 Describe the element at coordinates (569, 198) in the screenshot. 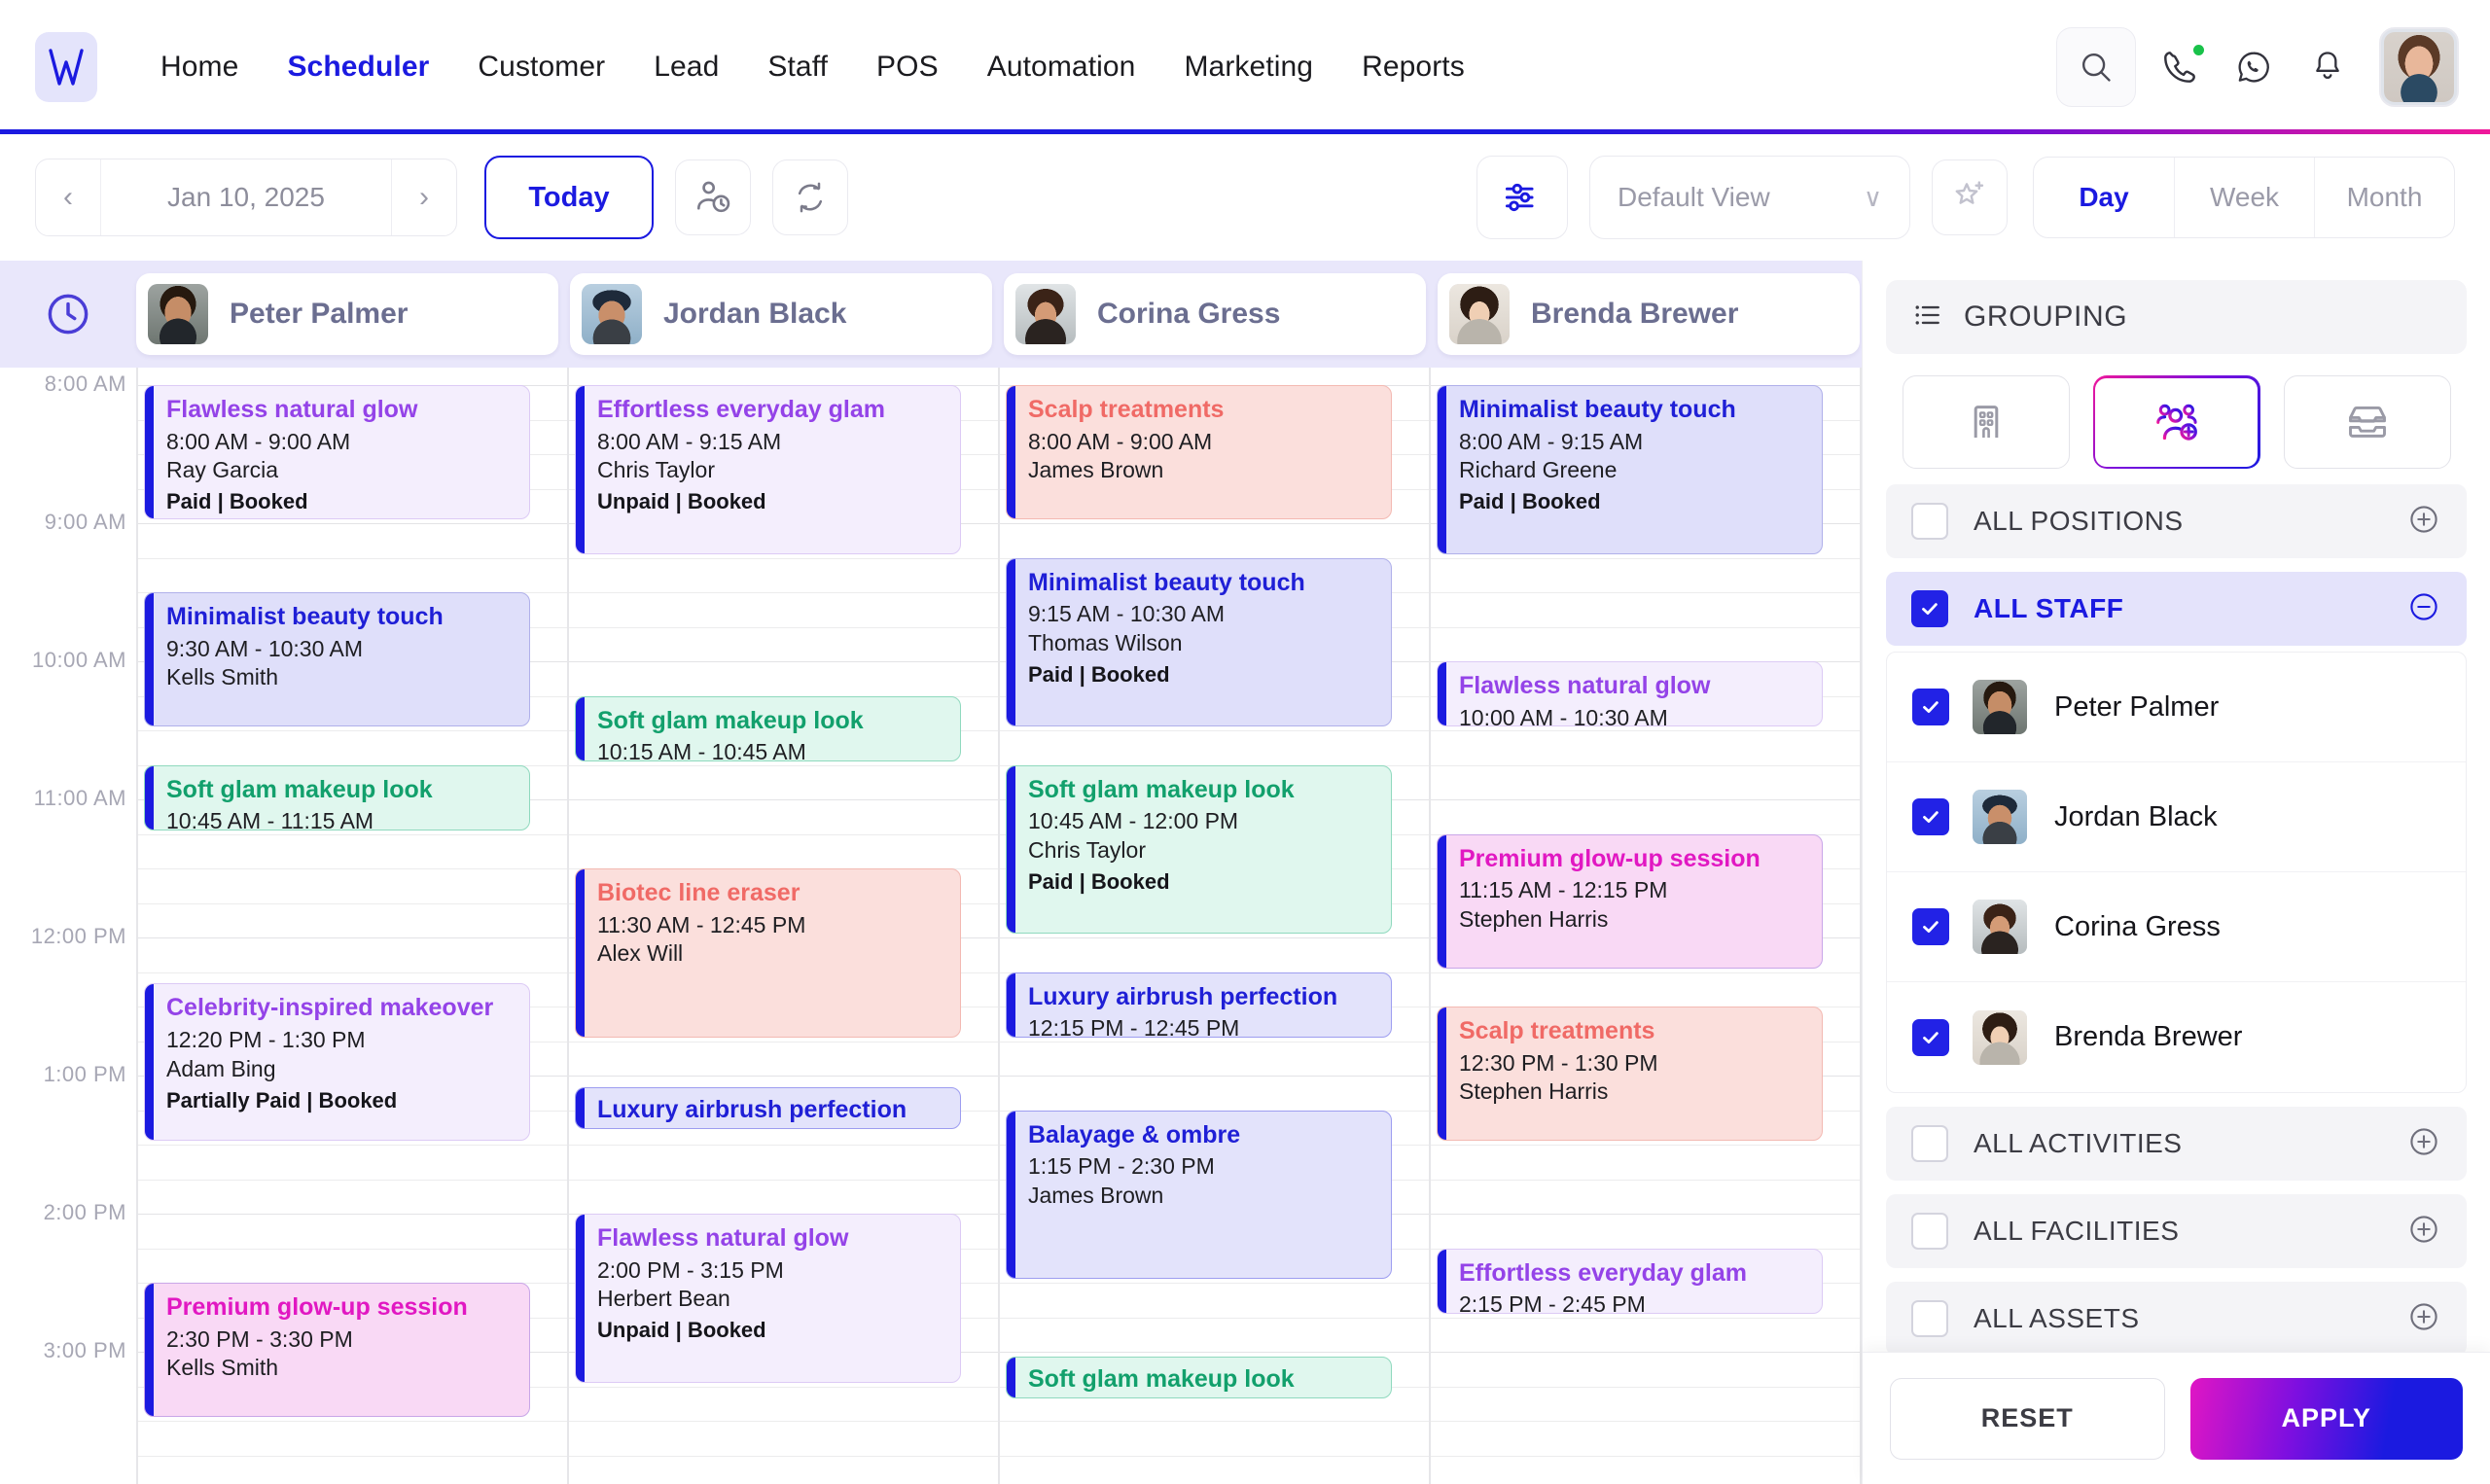

I see `today-button: Today` at that location.